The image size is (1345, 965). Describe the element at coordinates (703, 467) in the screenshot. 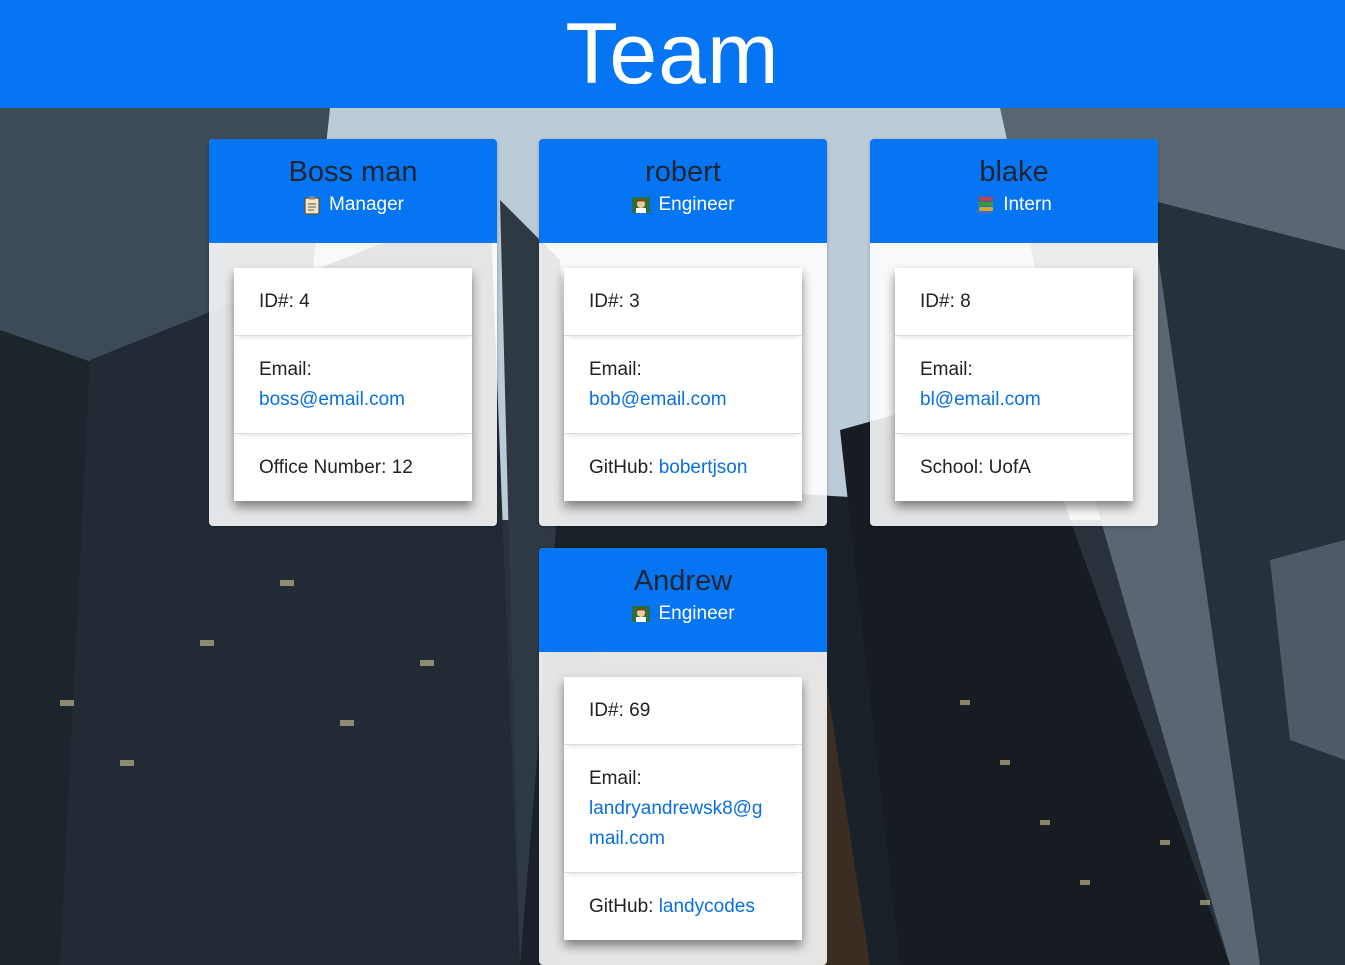

I see `github-link: bobertjson` at that location.